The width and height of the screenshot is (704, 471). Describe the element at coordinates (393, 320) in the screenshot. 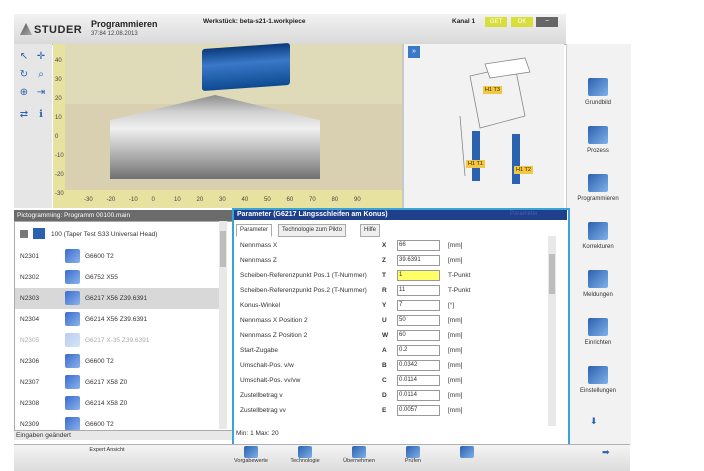

I see `parameter-row: Nennmass X Position 2 U 50 [mm]` at that location.